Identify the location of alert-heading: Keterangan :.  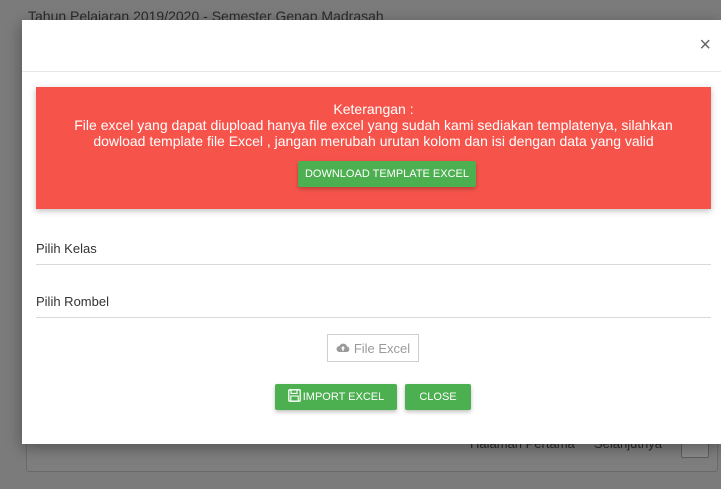
(373, 109).